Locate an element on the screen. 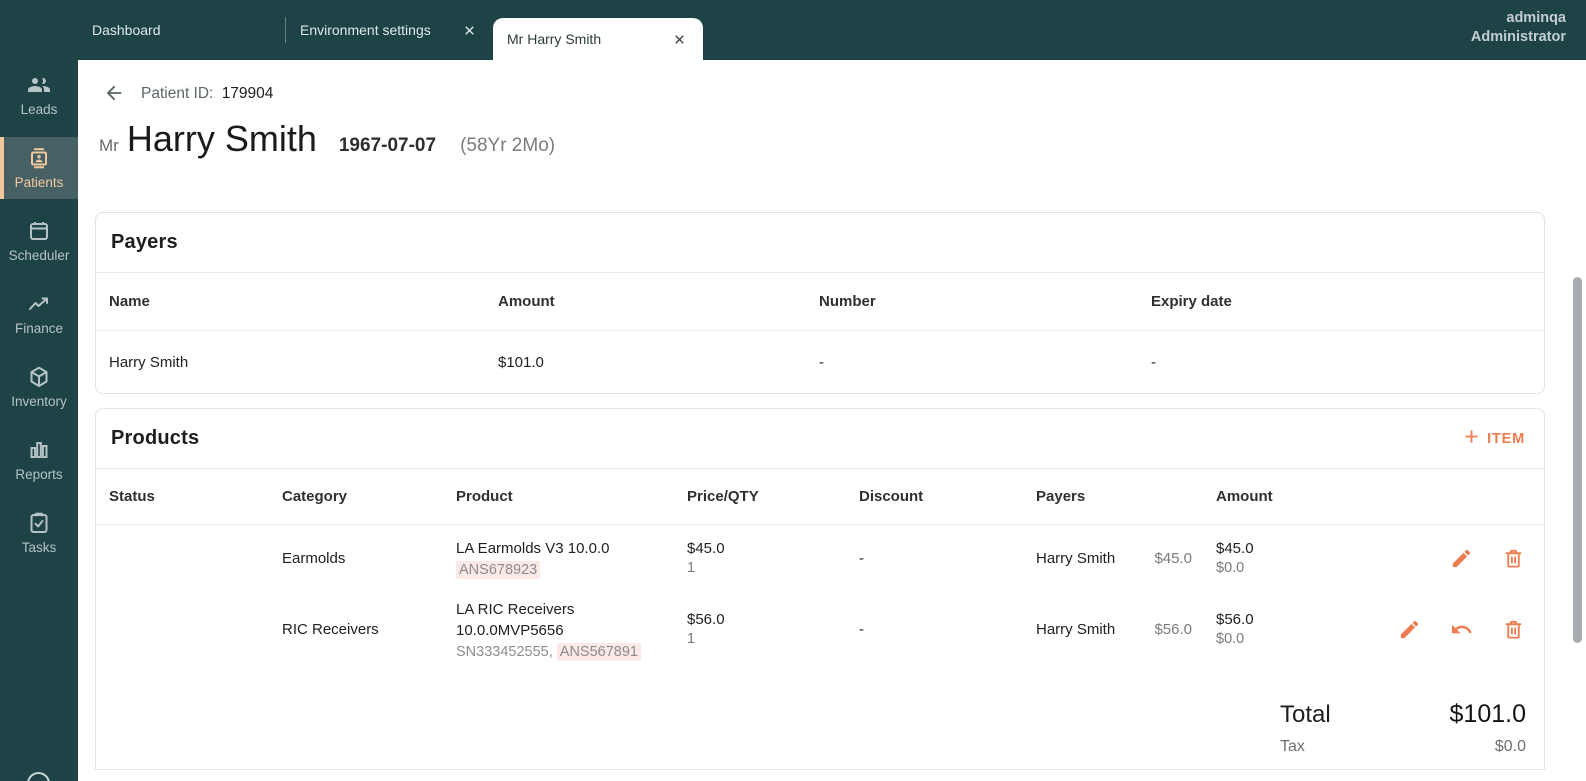 This screenshot has height=781, width=1586. payers-table-header: Name Amount Number Expiry date is located at coordinates (820, 302).